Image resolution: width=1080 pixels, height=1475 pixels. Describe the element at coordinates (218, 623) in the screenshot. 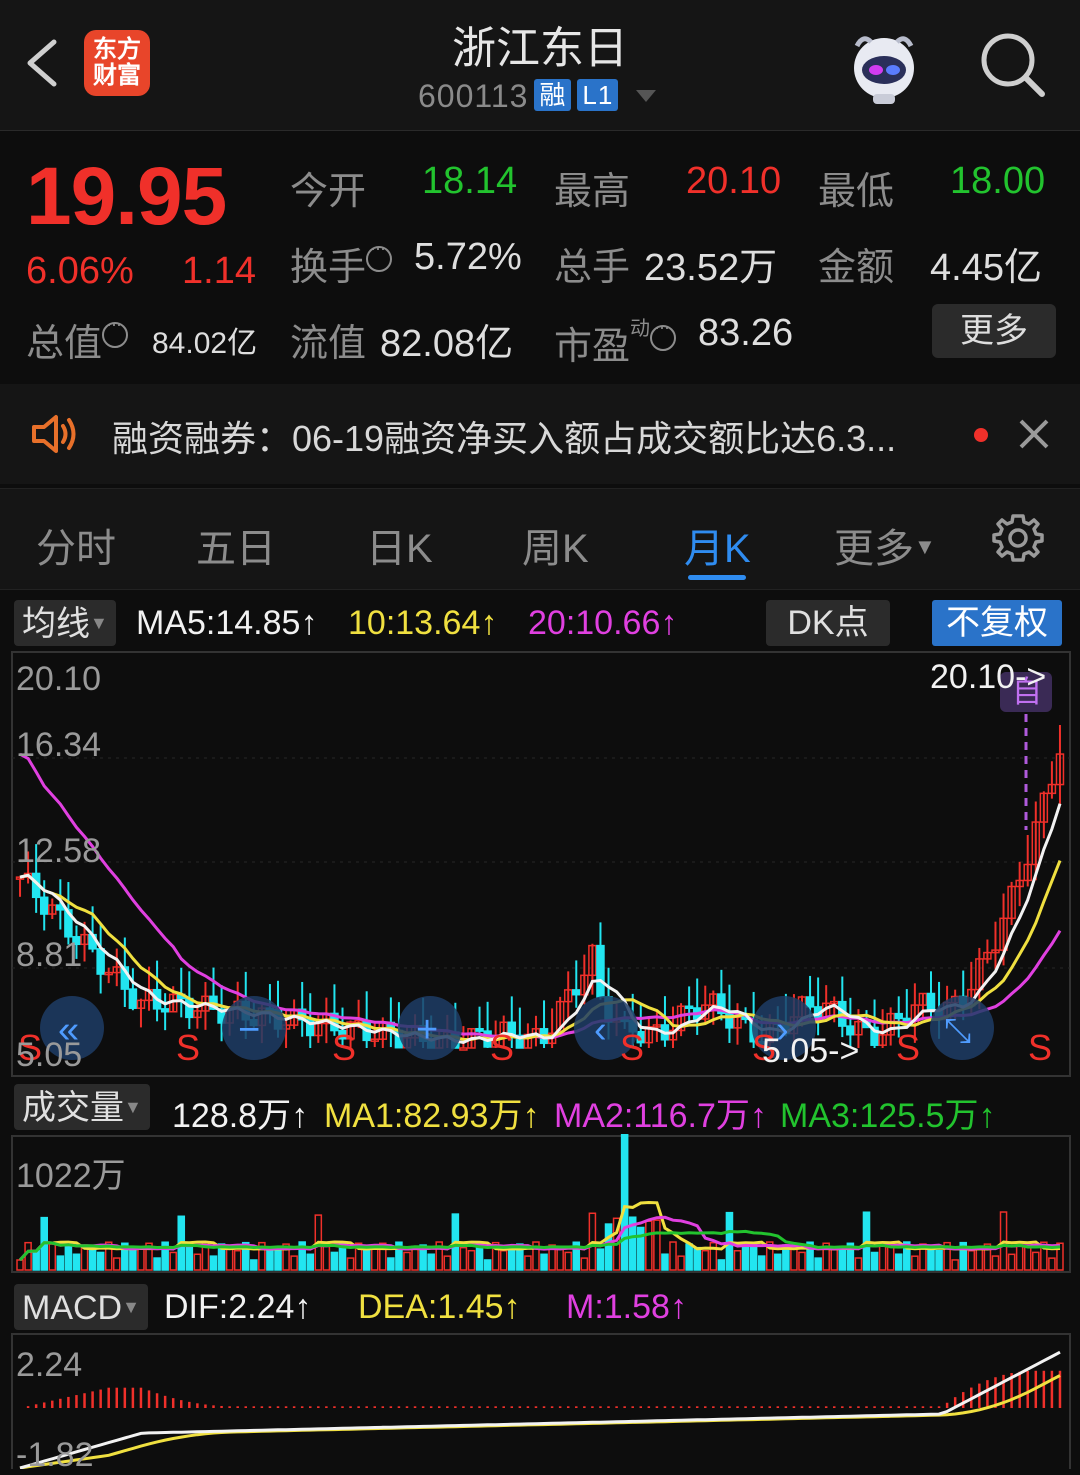

I see `ma5-value: MA5:14.85` at that location.